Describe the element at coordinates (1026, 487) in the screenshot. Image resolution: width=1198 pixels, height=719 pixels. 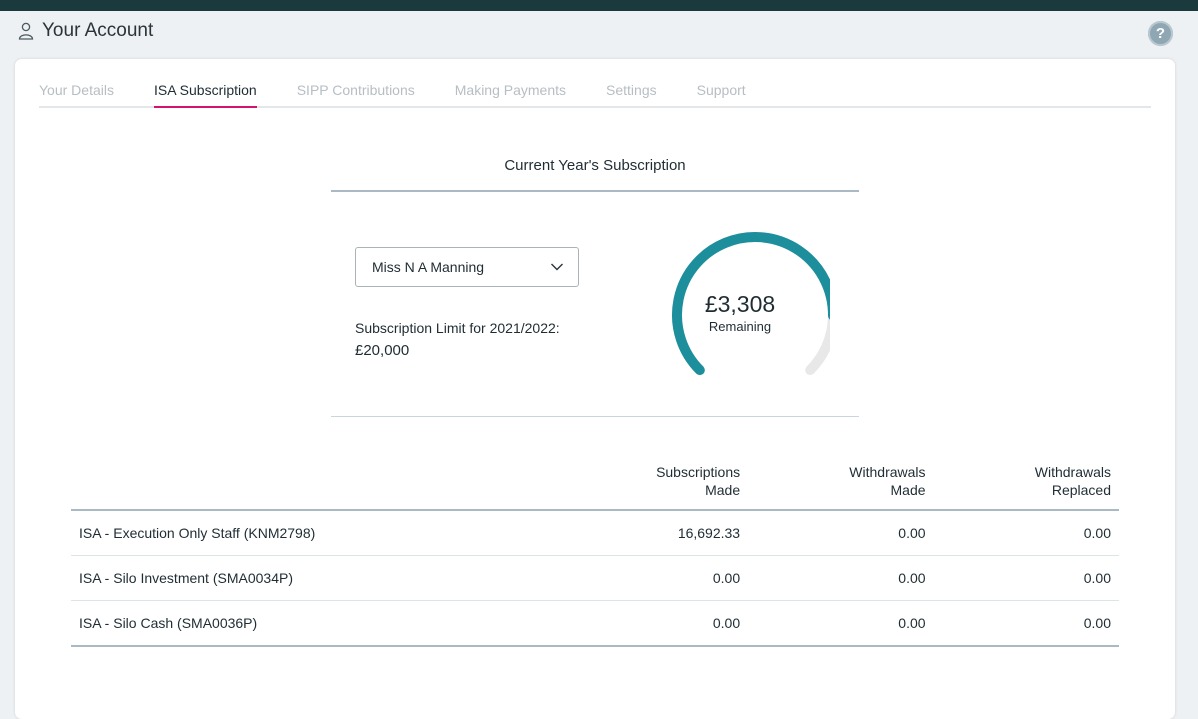
I see `withdrawals-replaced-header: Withdrawals Replaced` at that location.